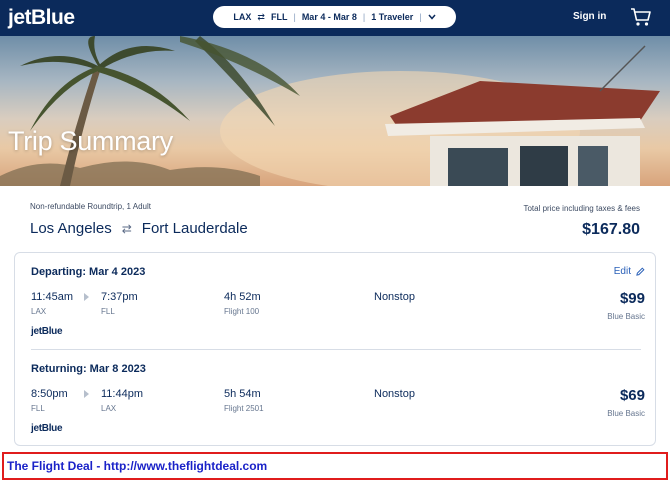 The image size is (670, 482). Describe the element at coordinates (432, 17) in the screenshot. I see `chevron-down-icon` at that location.